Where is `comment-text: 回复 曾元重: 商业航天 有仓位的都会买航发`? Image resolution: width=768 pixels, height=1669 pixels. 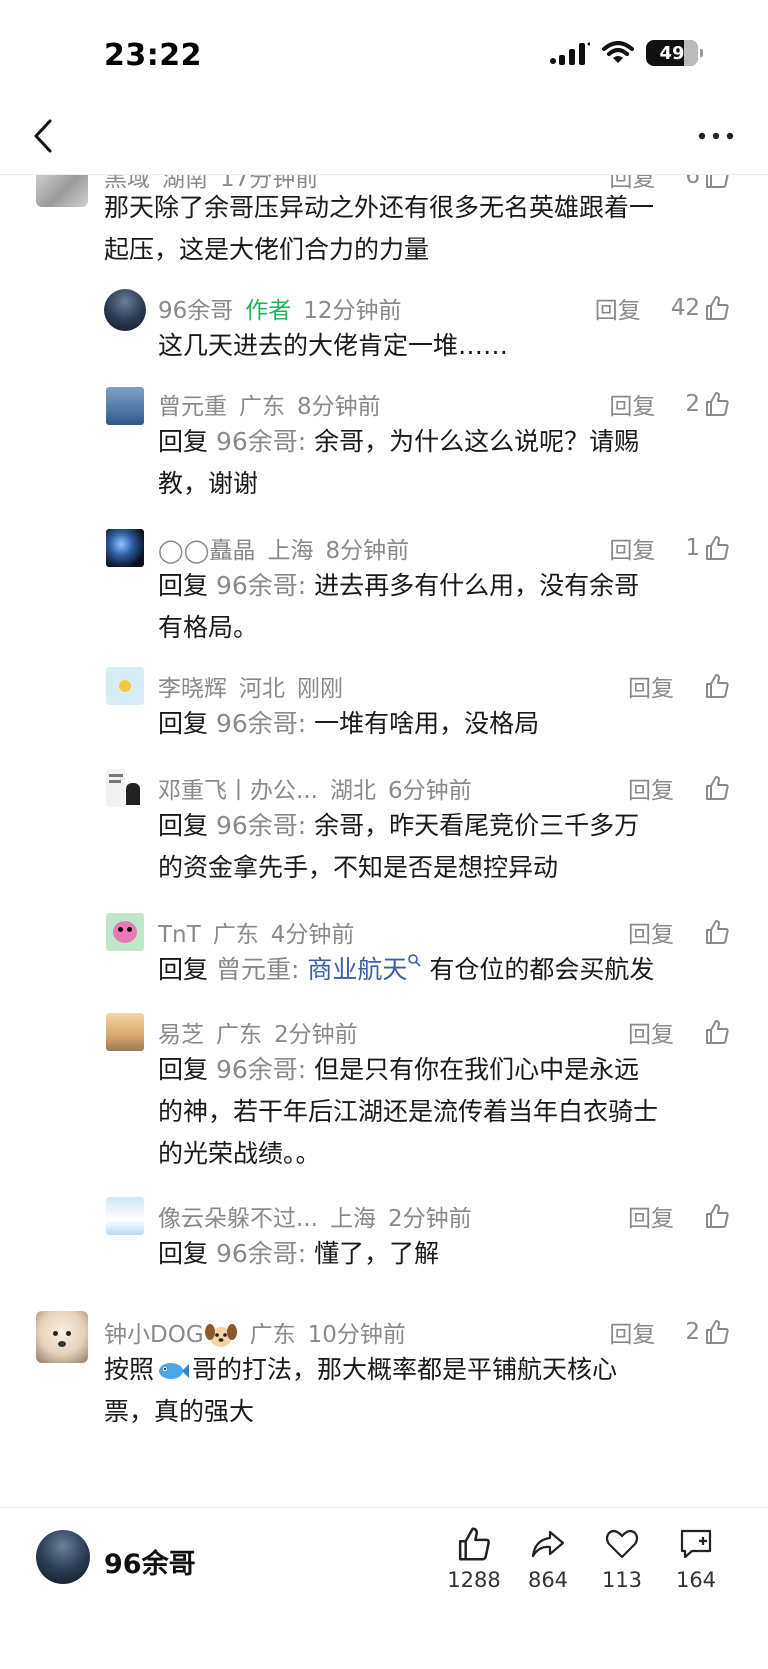
comment-text: 回复 曾元重: 商业航天 有仓位的都会买航发 is located at coordinates (406, 969).